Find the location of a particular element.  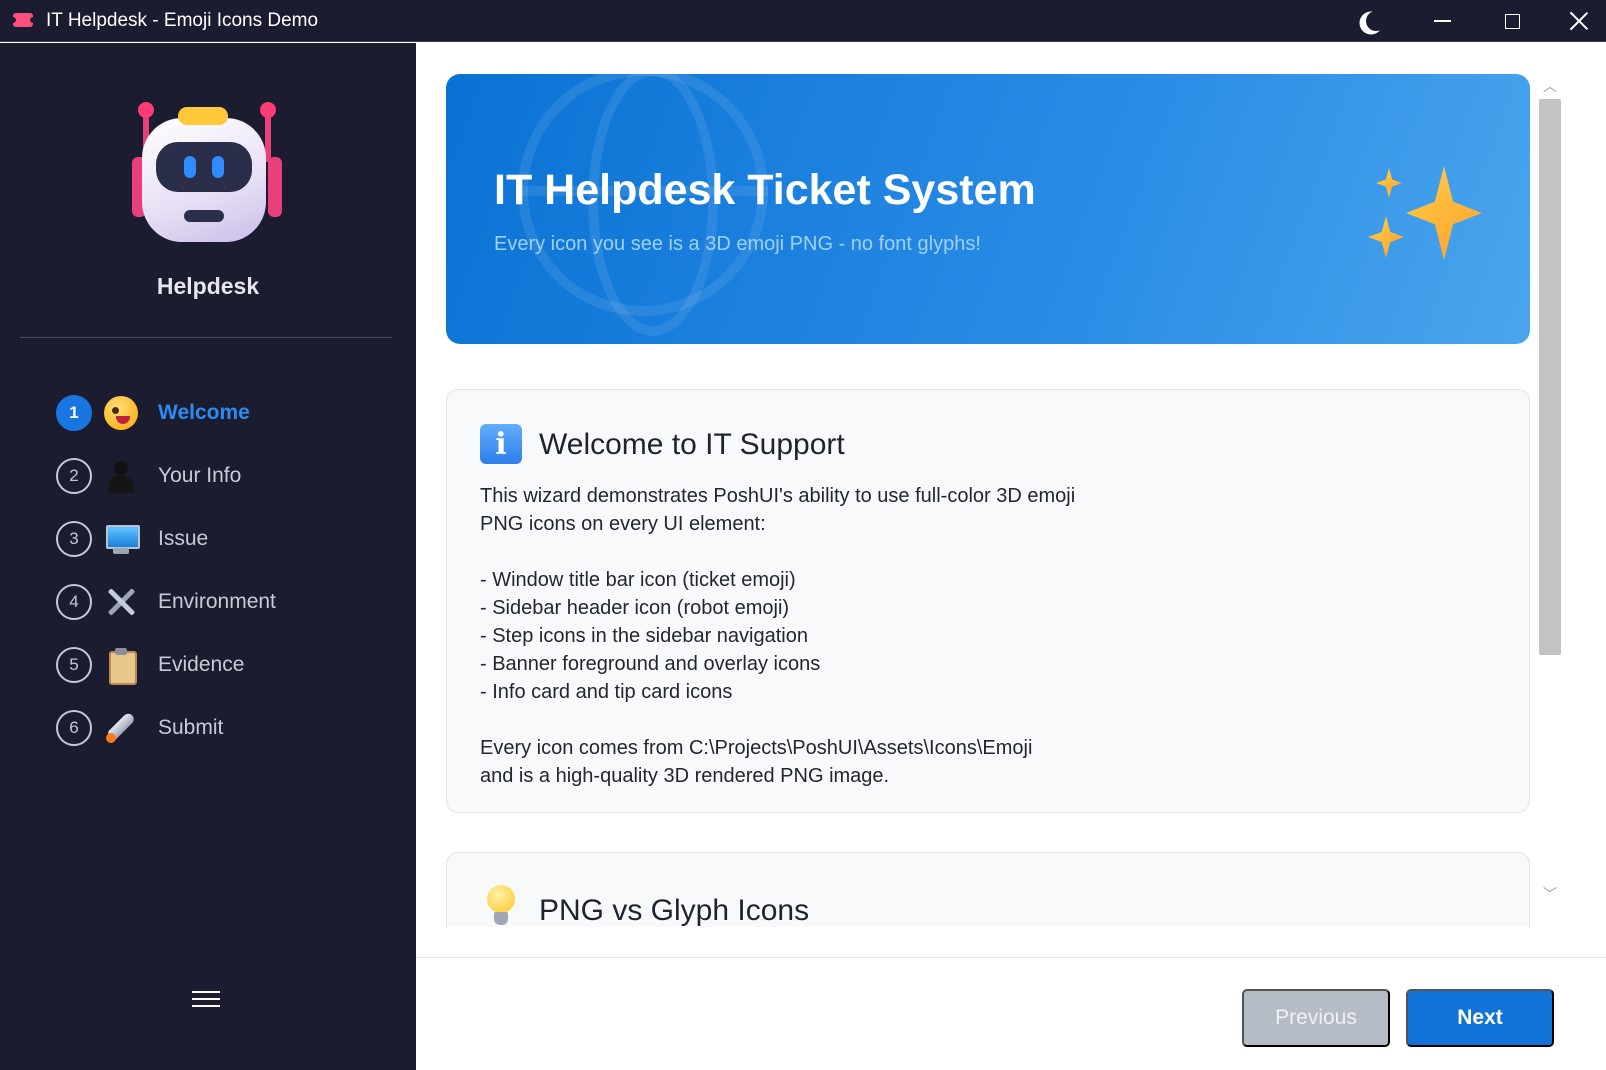

step-label: Evidence is located at coordinates (201, 664).